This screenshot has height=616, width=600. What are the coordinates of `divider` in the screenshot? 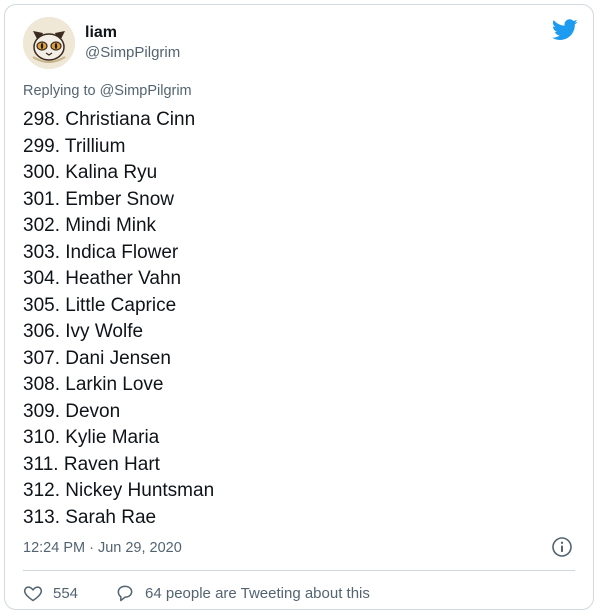 It's located at (299, 570).